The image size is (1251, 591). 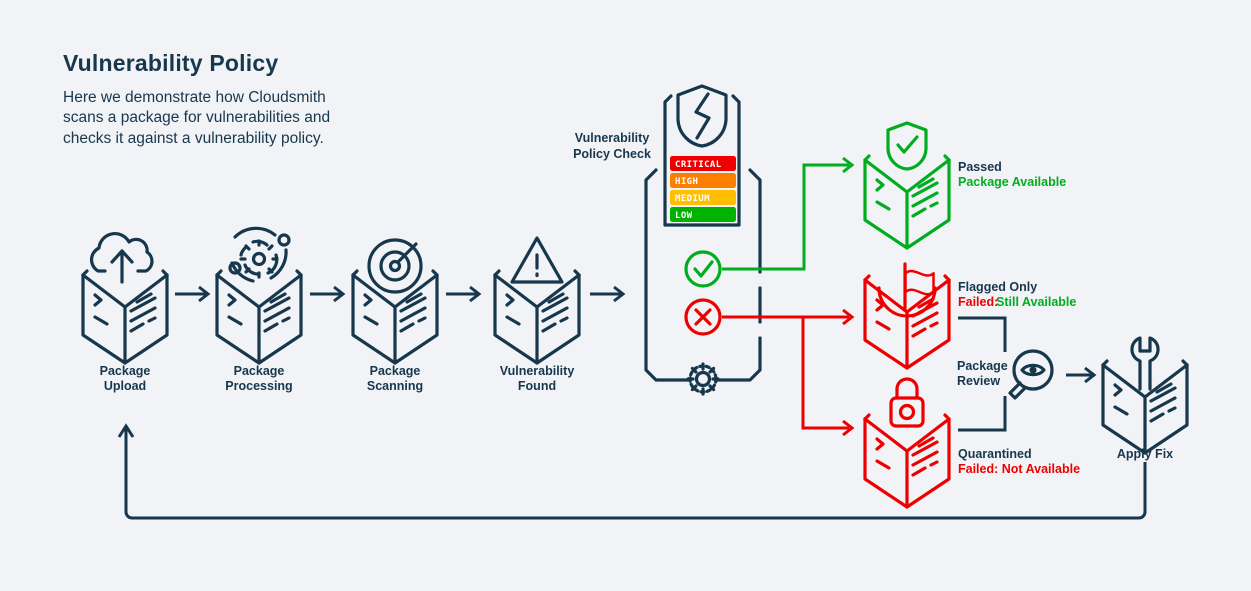 I want to click on cracked-shield-icon, so click(x=702, y=116).